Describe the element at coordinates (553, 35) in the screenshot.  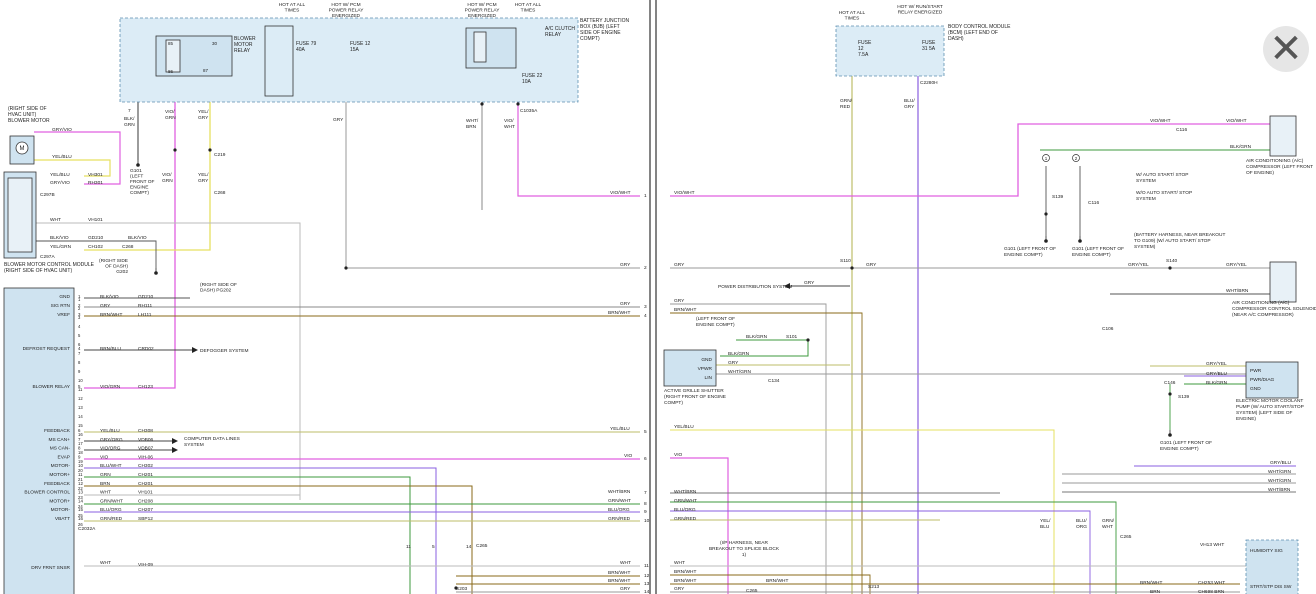
I see `ac-relay-label: RELAY` at that location.